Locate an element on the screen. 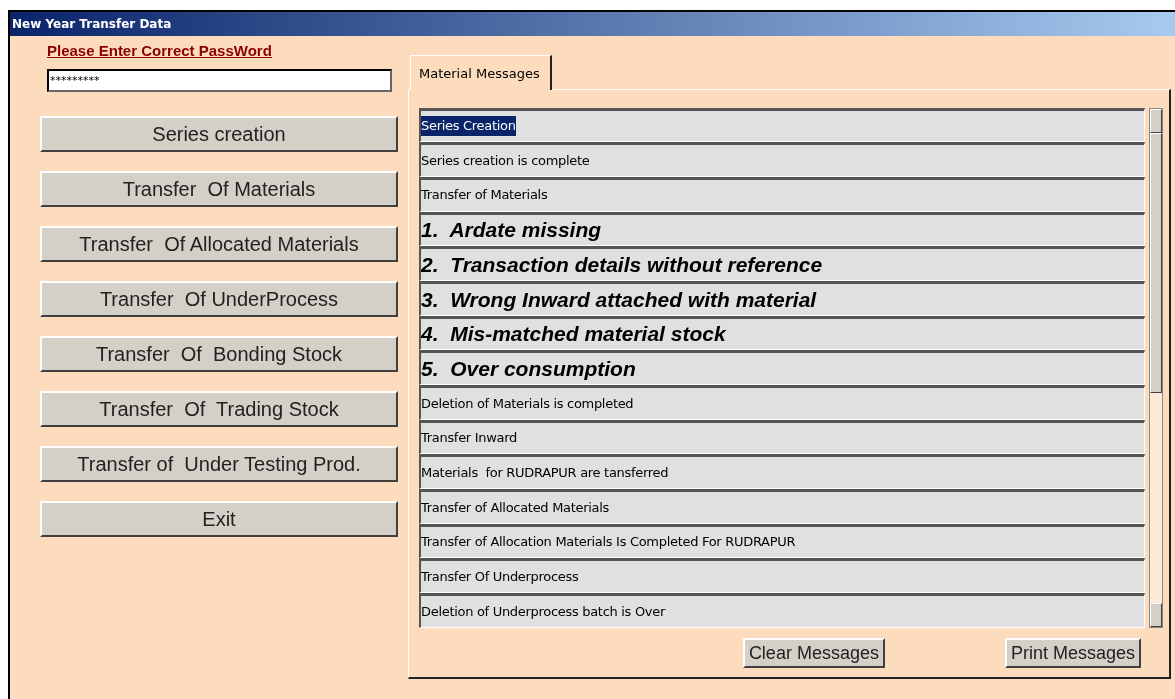 This screenshot has height=699, width=1175. message-row: 2. Transaction details without reference is located at coordinates (782, 263).